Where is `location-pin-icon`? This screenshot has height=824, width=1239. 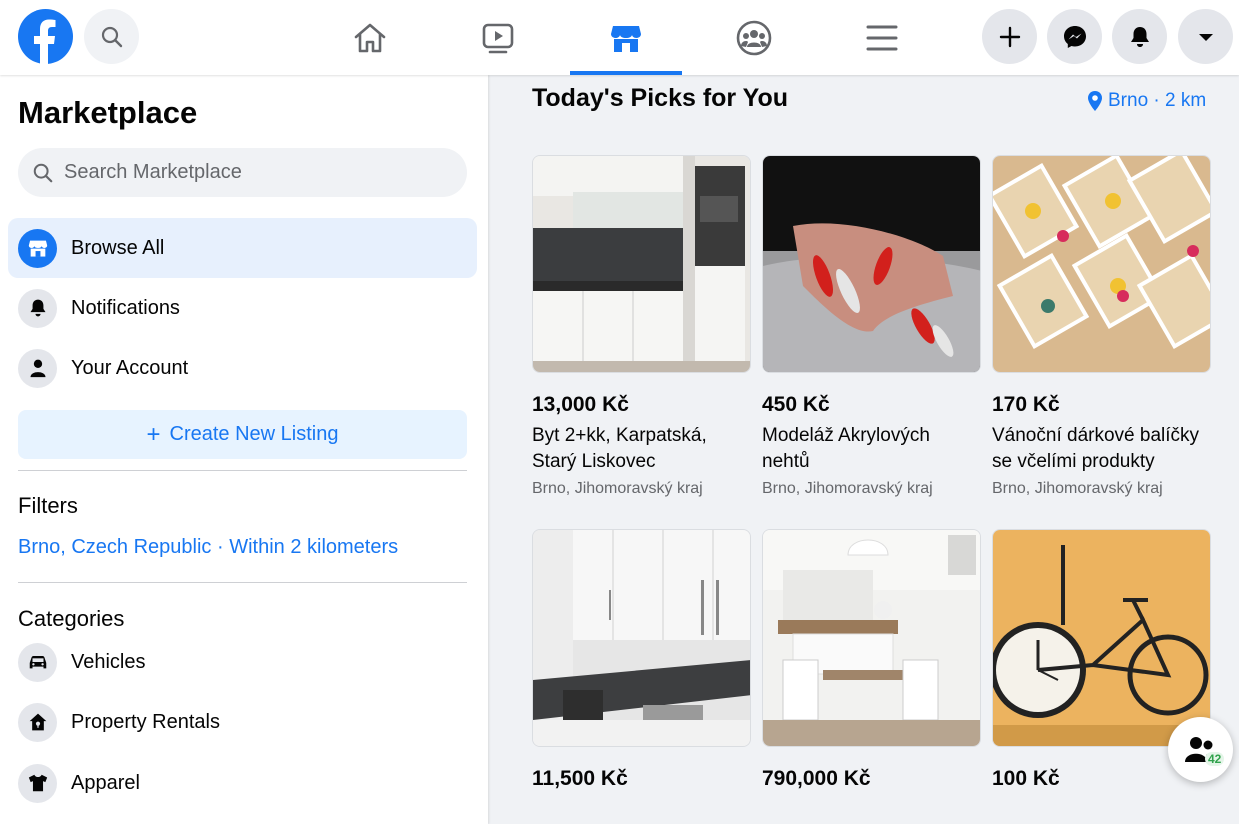 location-pin-icon is located at coordinates (1095, 101).